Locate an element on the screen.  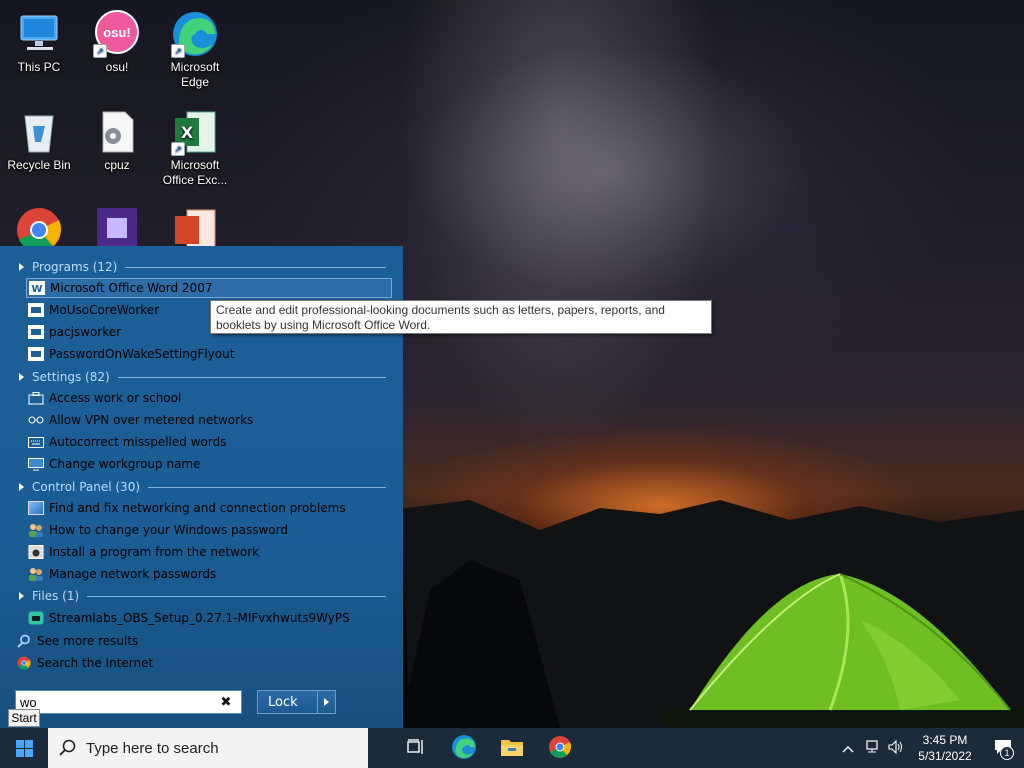
task-view-button is located at coordinates (416, 748).